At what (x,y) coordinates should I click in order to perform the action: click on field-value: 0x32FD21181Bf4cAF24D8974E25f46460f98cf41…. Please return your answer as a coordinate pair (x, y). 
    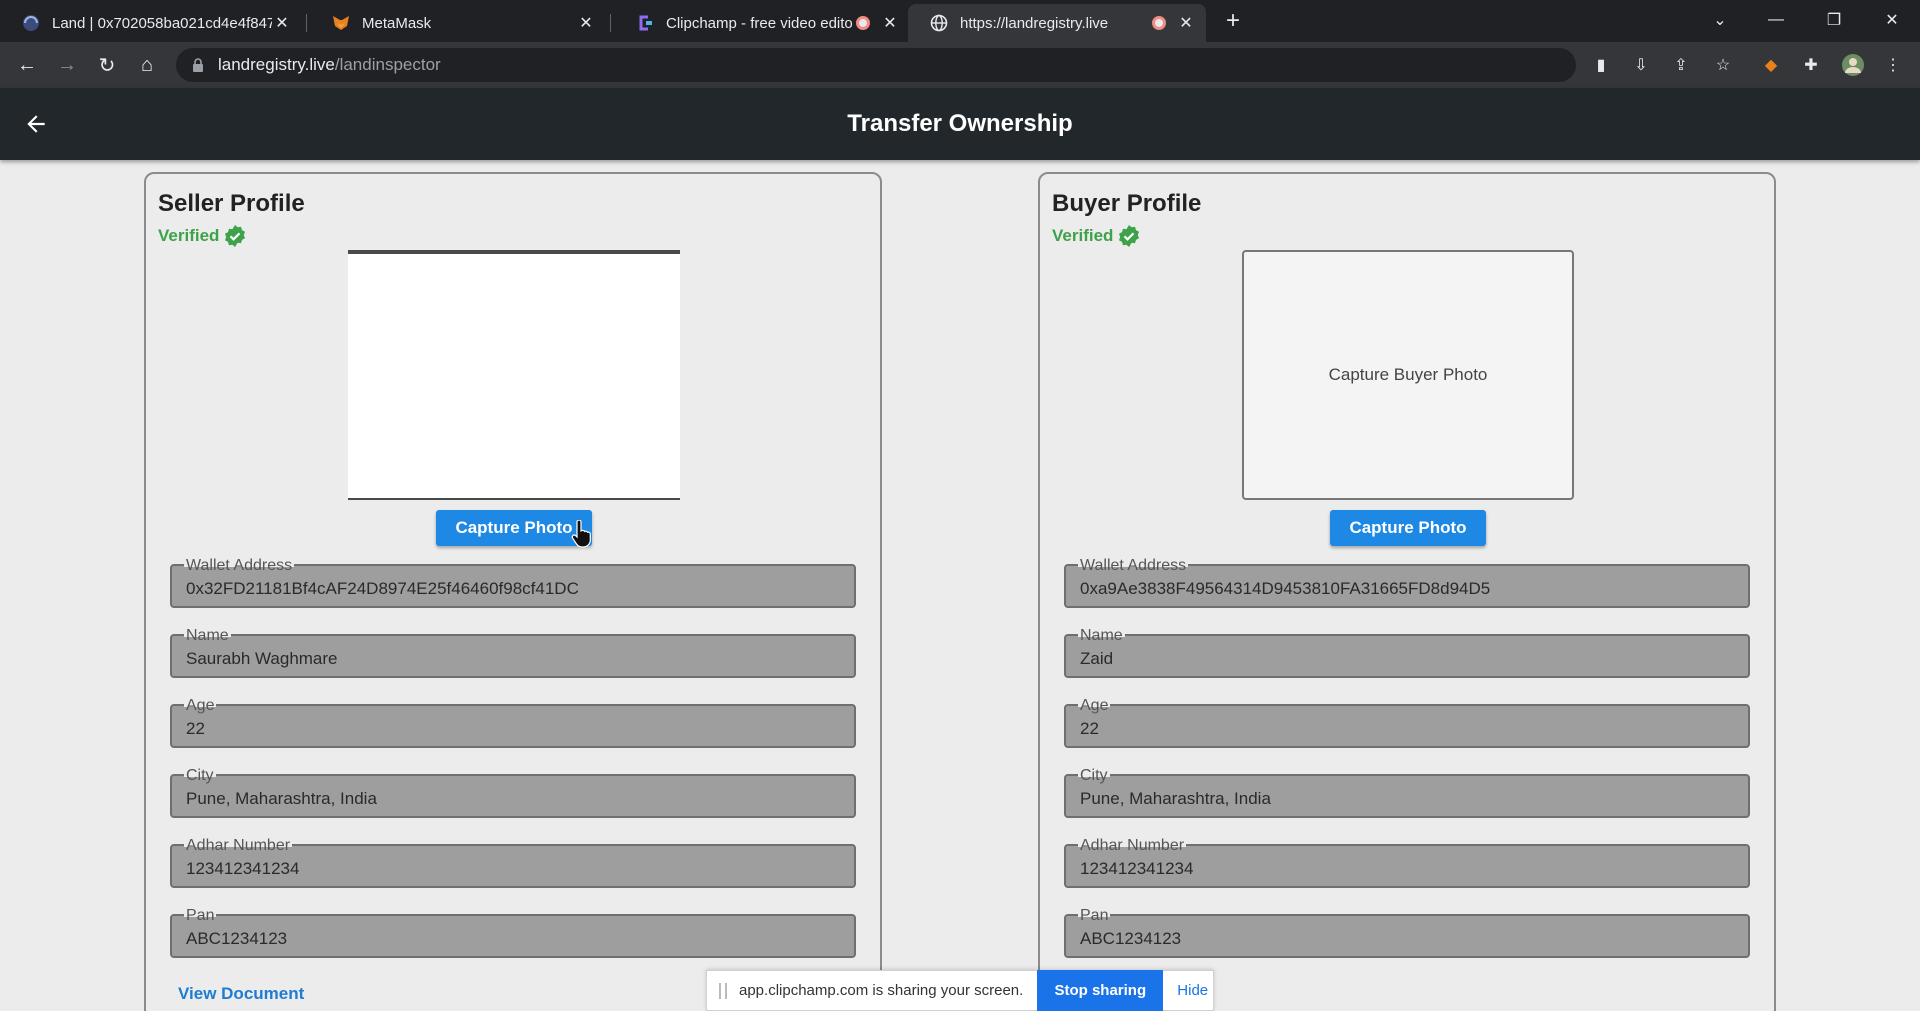
    Looking at the image, I should click on (382, 588).